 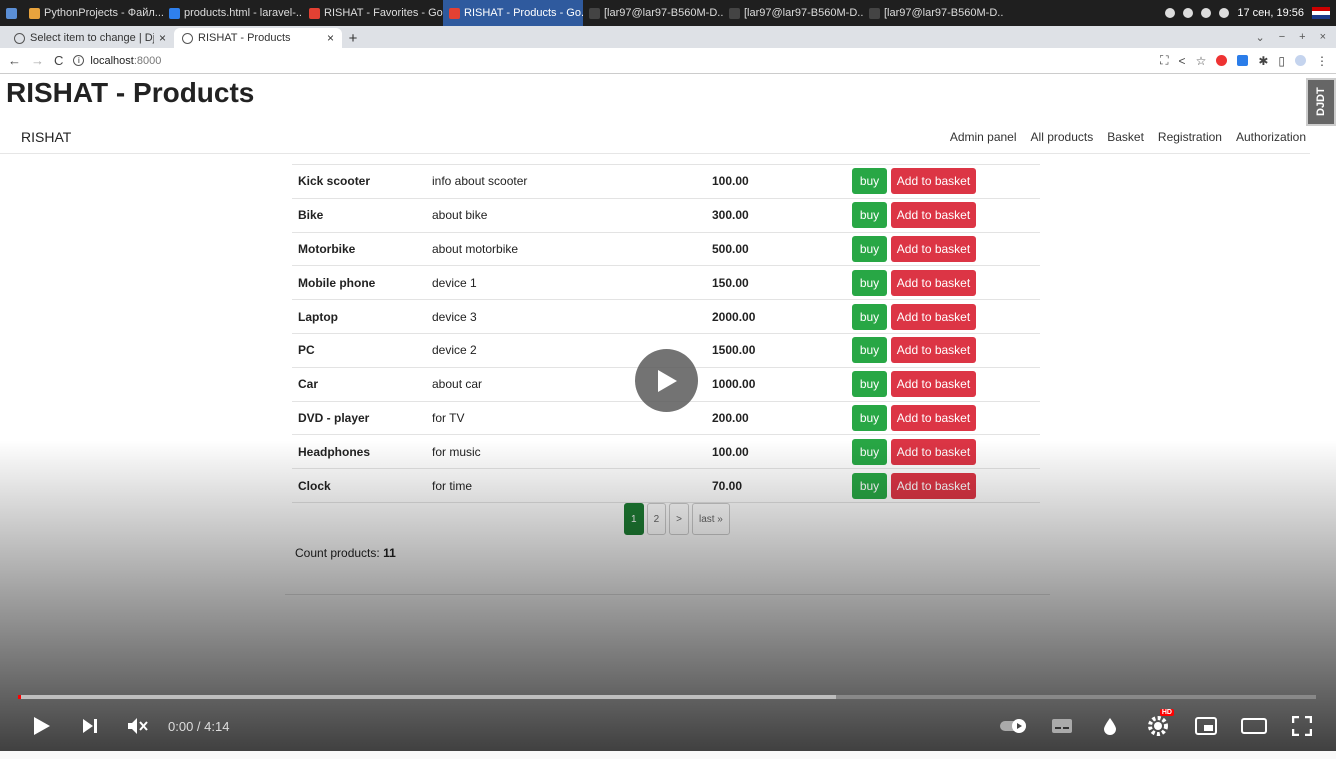 I want to click on page-title: RISHAT - Products, so click(x=130, y=92).